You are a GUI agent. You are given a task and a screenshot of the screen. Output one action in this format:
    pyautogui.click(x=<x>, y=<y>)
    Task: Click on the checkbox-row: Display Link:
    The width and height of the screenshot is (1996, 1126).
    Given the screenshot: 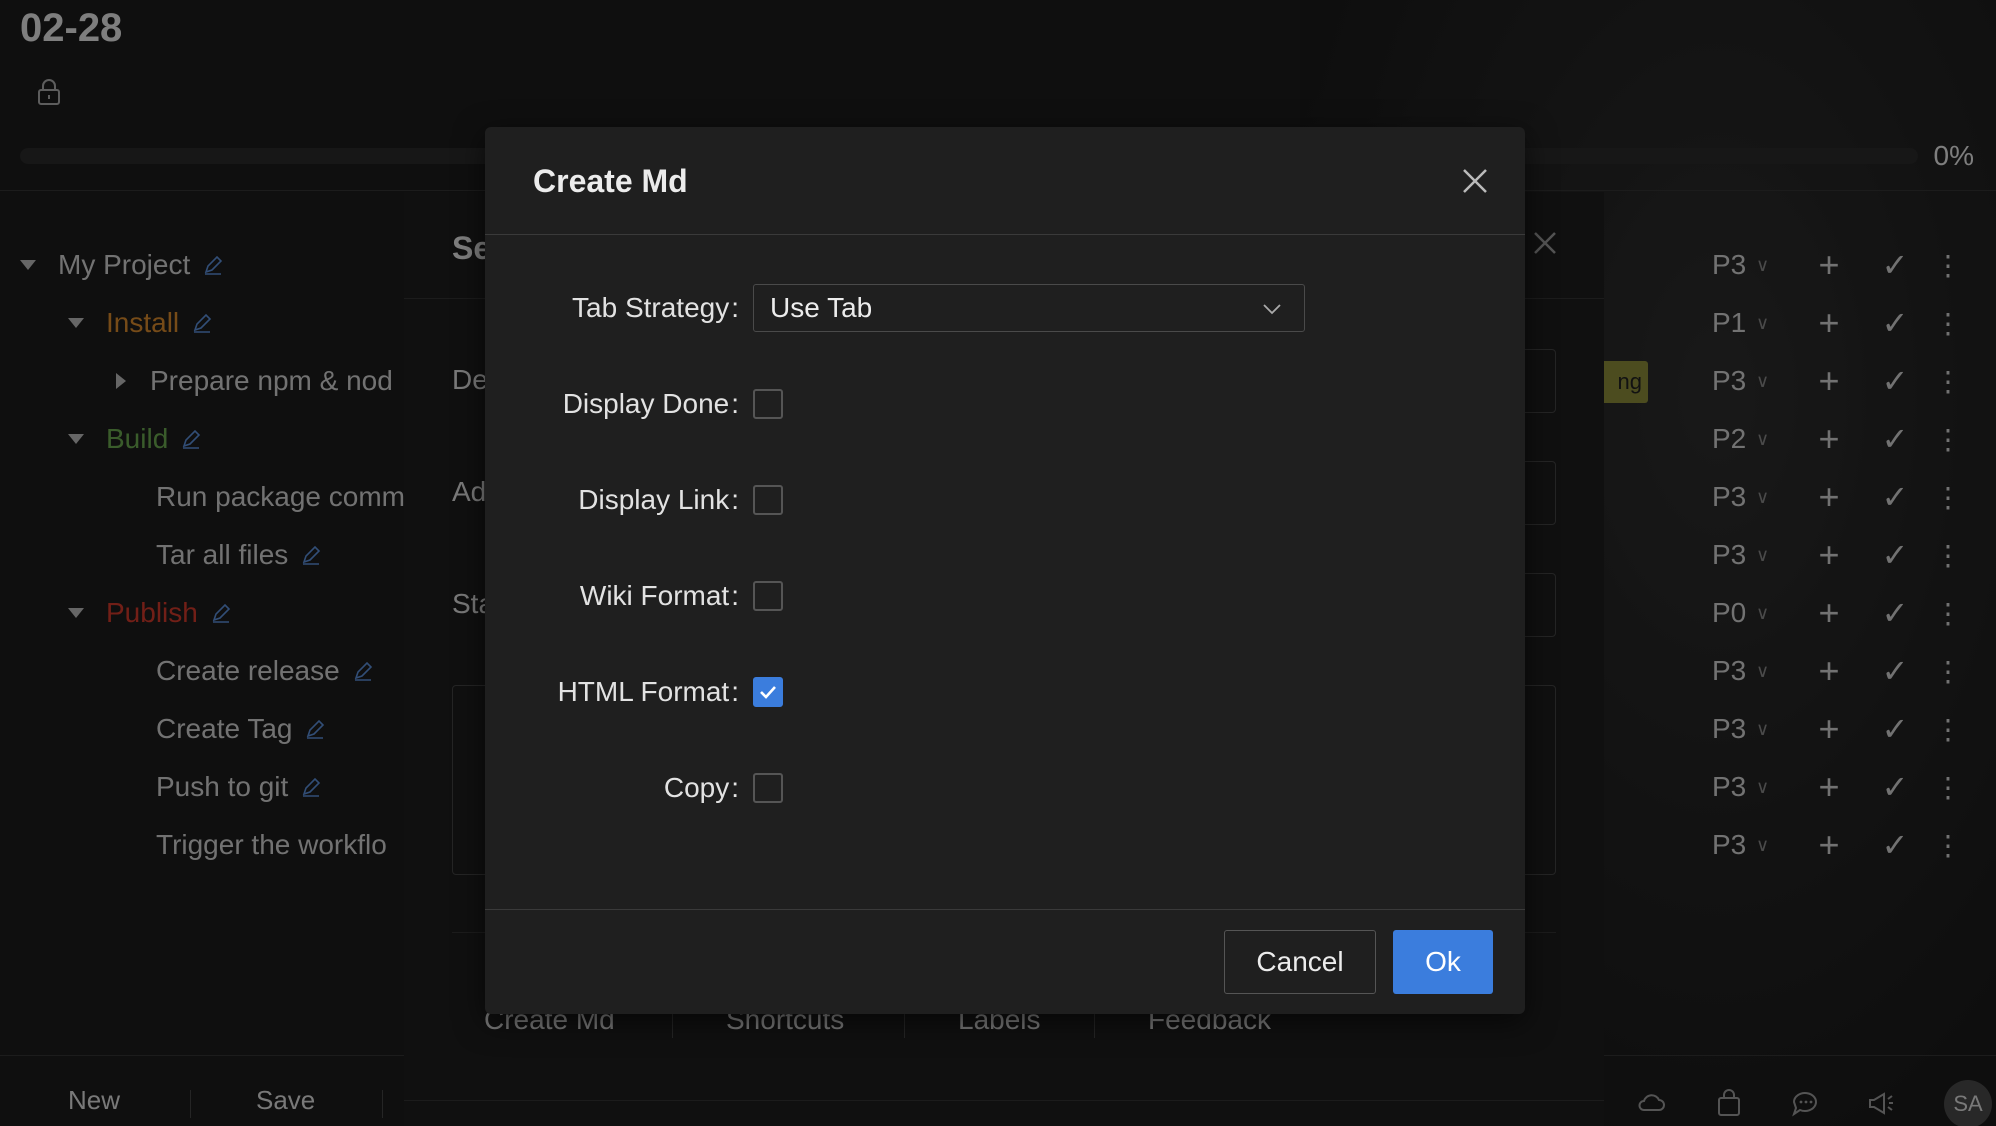 What is the action you would take?
    pyautogui.click(x=1005, y=500)
    